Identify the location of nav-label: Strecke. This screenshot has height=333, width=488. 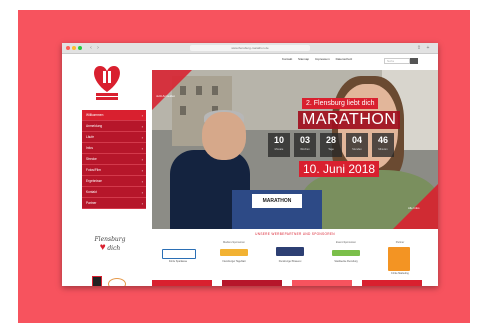
(91, 159).